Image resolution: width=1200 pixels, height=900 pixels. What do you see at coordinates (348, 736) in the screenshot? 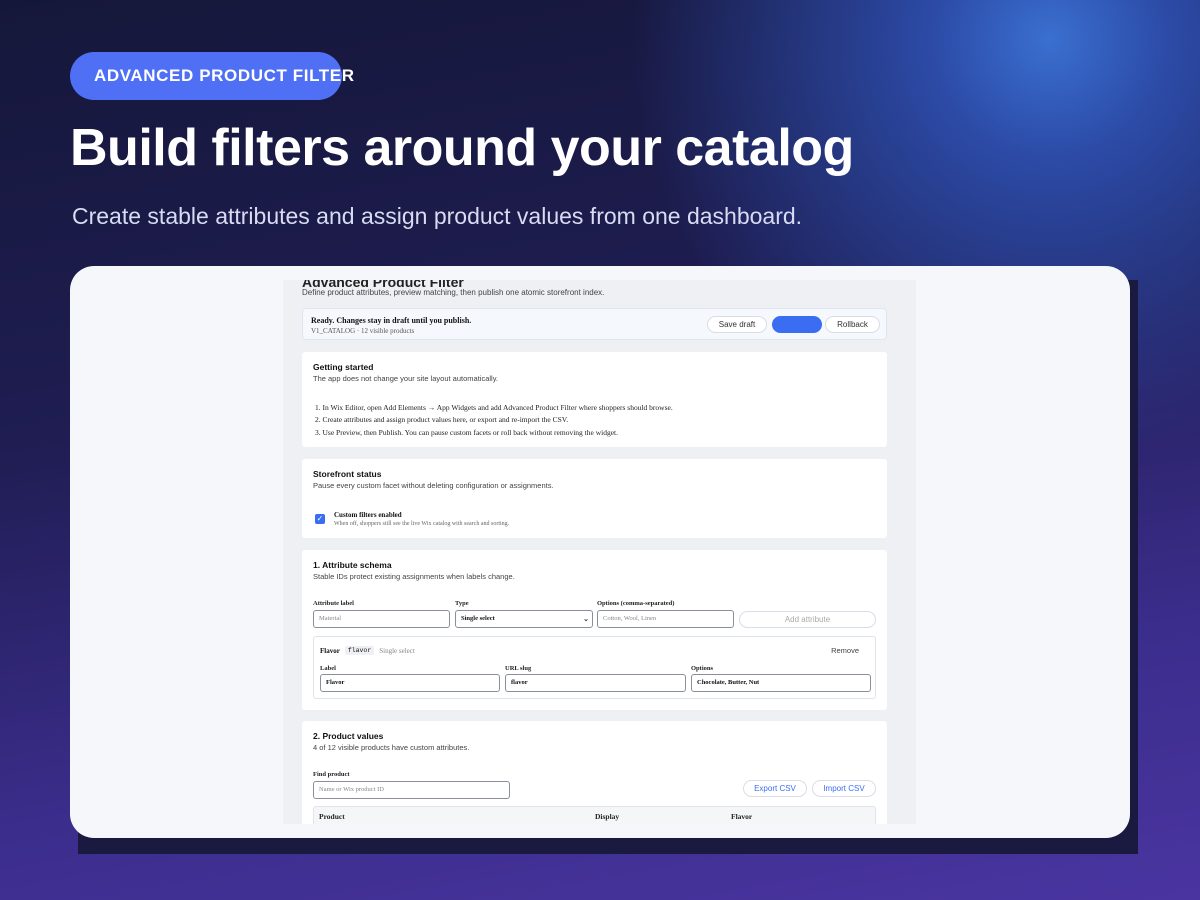
I see `product-values-title: 2. Product values` at bounding box center [348, 736].